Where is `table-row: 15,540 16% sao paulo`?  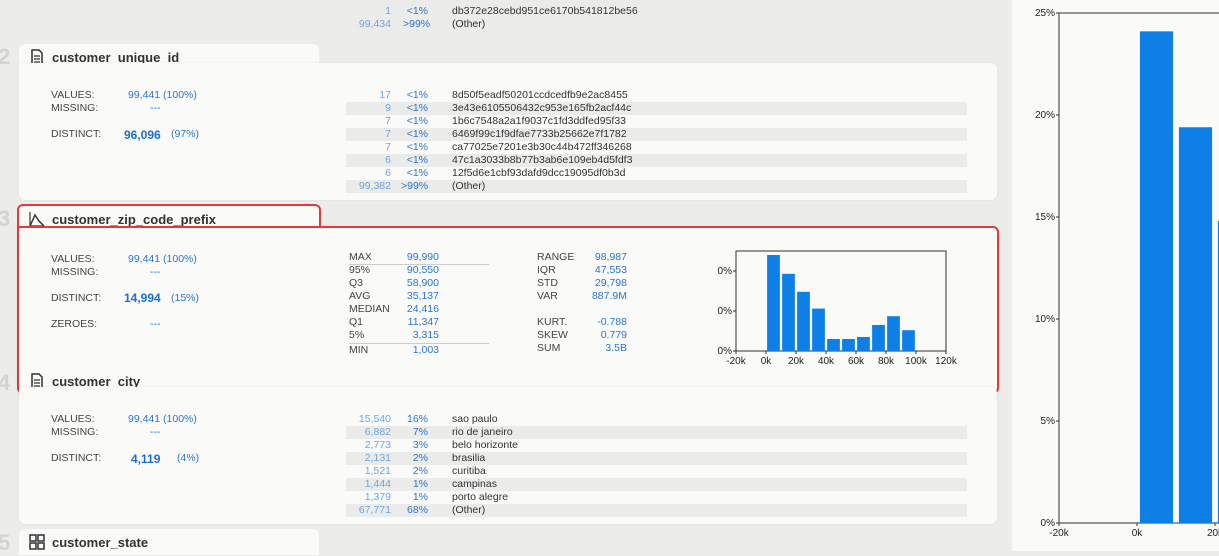 table-row: 15,540 16% sao paulo is located at coordinates (656, 419).